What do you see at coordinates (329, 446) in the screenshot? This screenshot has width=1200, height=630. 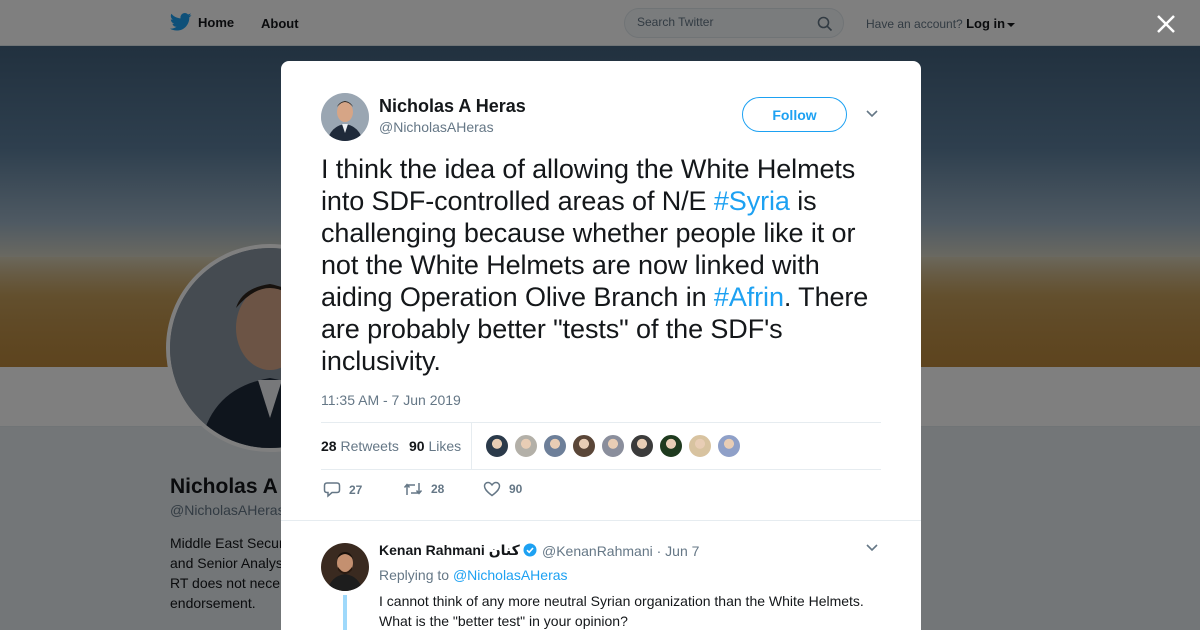 I see `retweets-count: 28` at bounding box center [329, 446].